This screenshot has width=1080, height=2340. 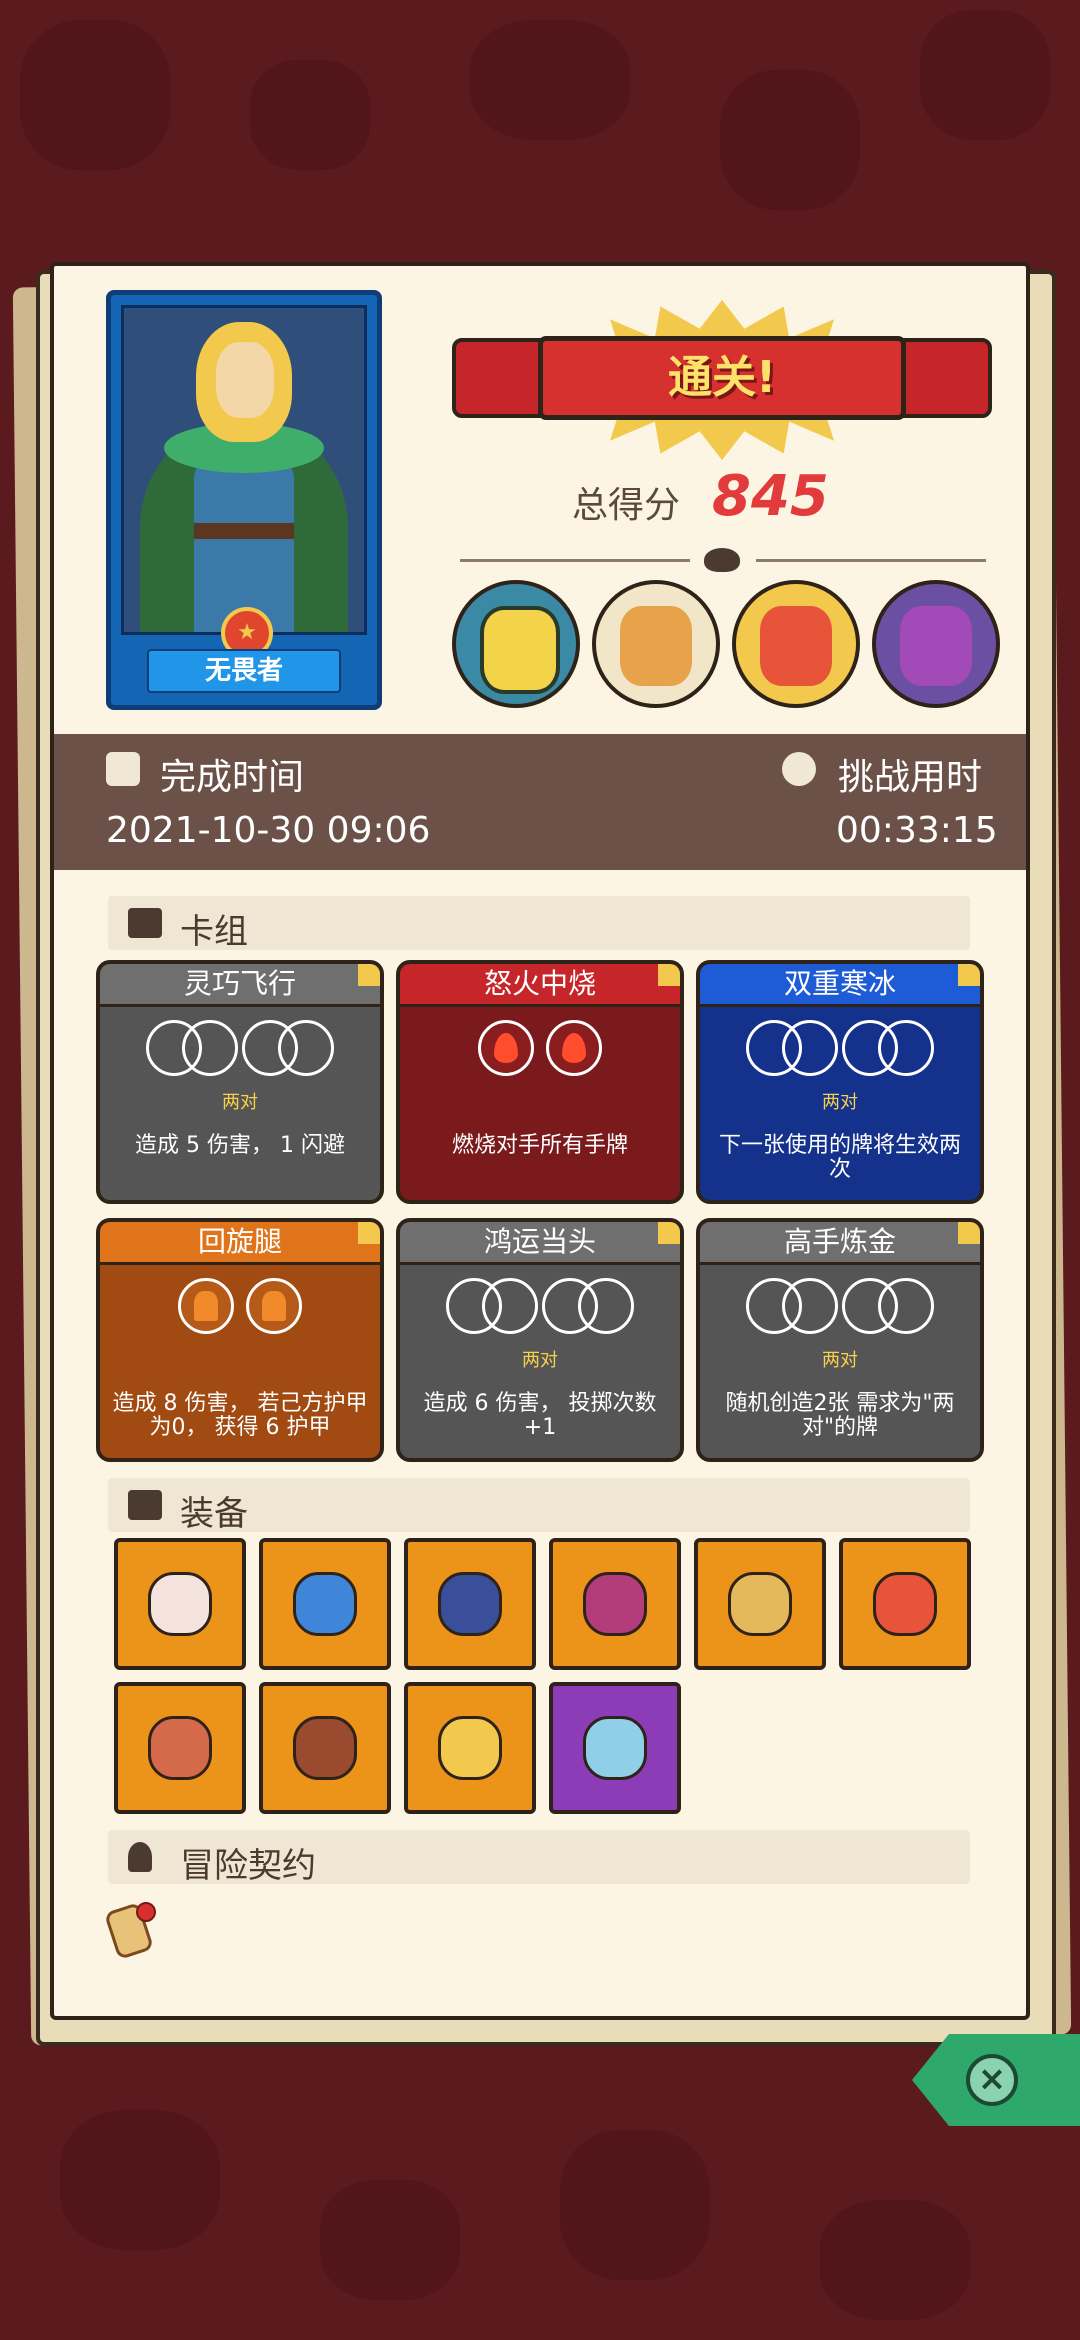 I want to click on card-name: 高手炼金, so click(x=840, y=1243).